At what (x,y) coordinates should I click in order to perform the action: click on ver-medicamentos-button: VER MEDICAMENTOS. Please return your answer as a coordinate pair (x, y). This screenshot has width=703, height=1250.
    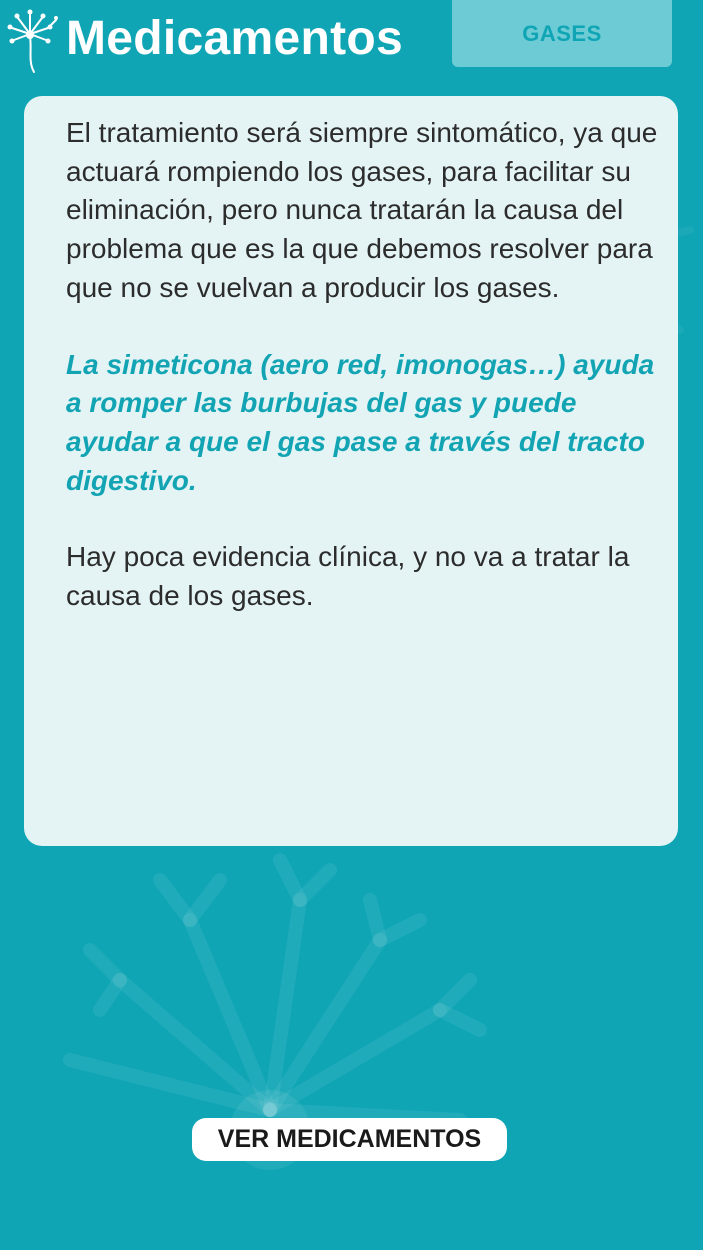
    Looking at the image, I should click on (349, 1139).